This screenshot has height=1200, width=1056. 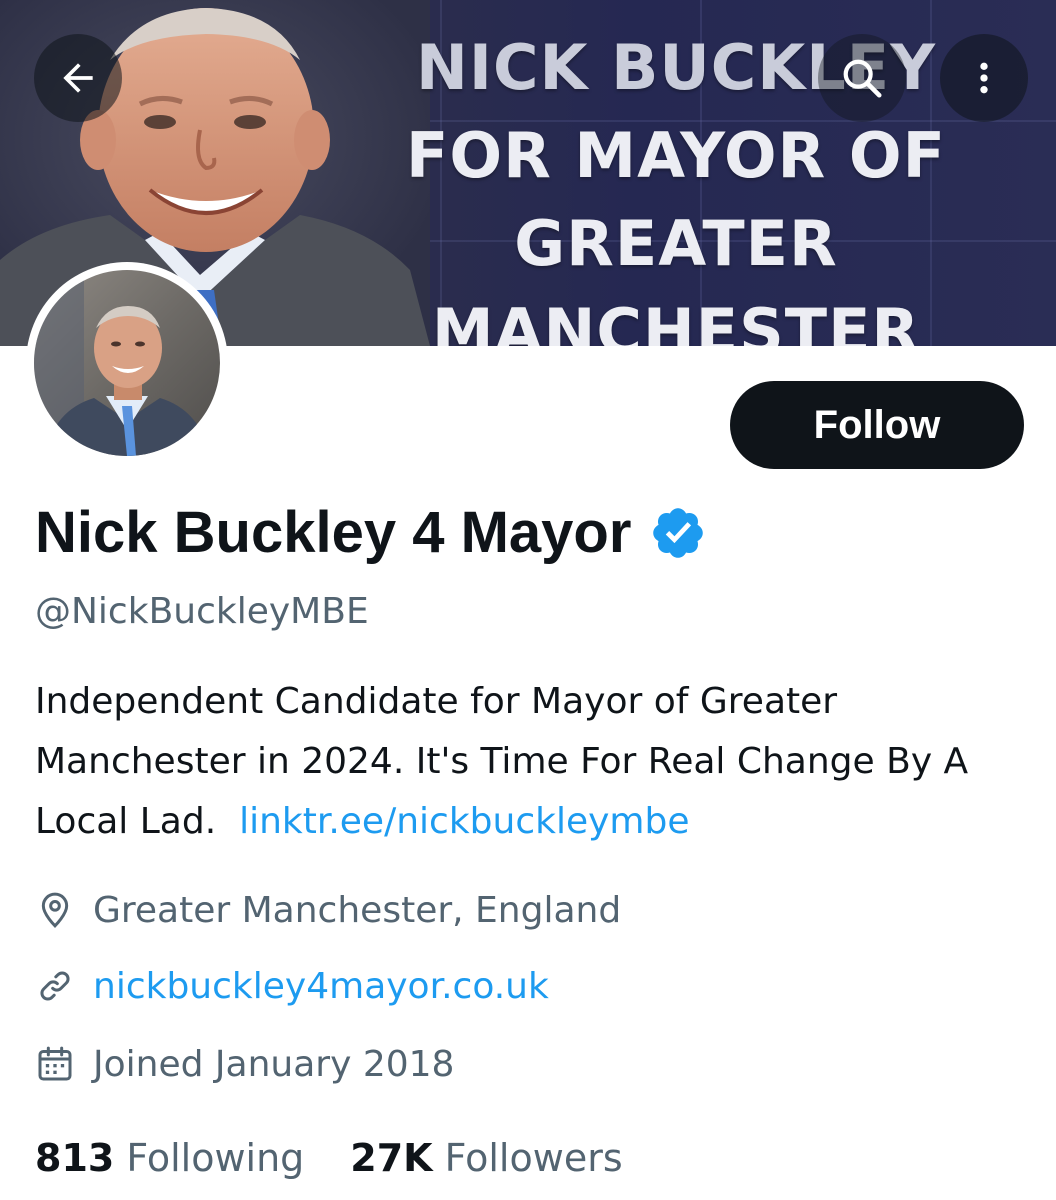 I want to click on profile-avatar, so click(x=127, y=363).